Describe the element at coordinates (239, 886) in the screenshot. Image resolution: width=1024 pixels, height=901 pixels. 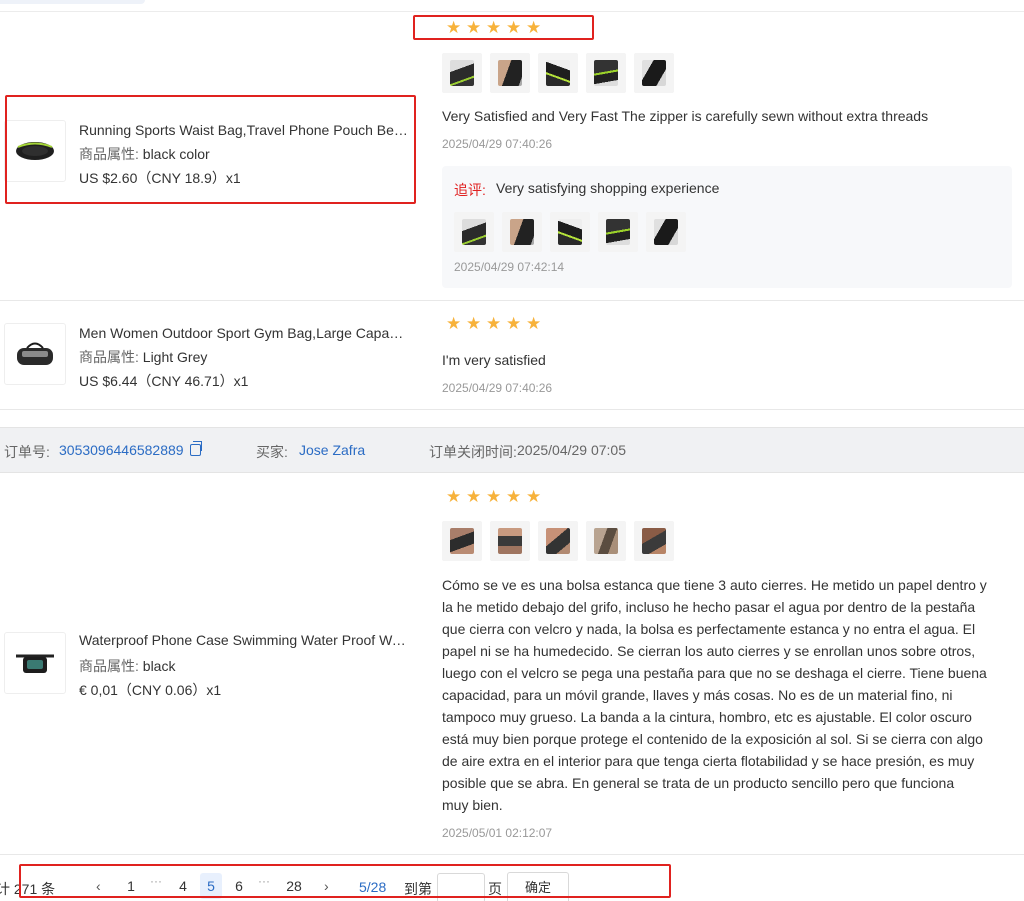
I see `page-6: 6` at that location.